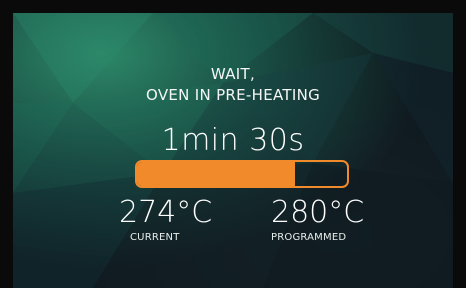  I want to click on status-message-line1: WAIT,, so click(233, 74).